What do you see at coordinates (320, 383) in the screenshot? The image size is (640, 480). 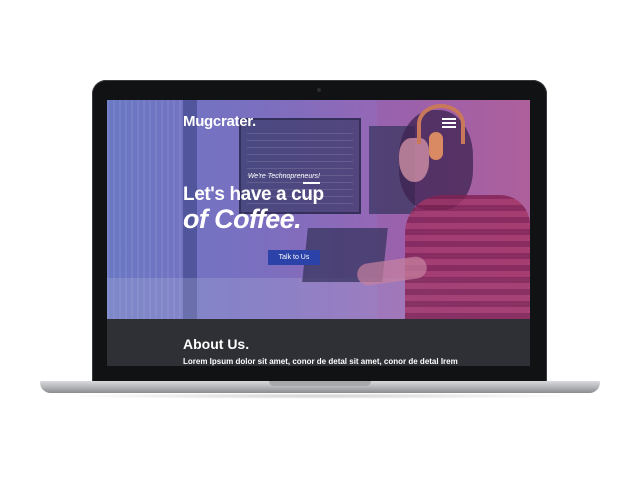 I see `laptop-hinge-notch` at bounding box center [320, 383].